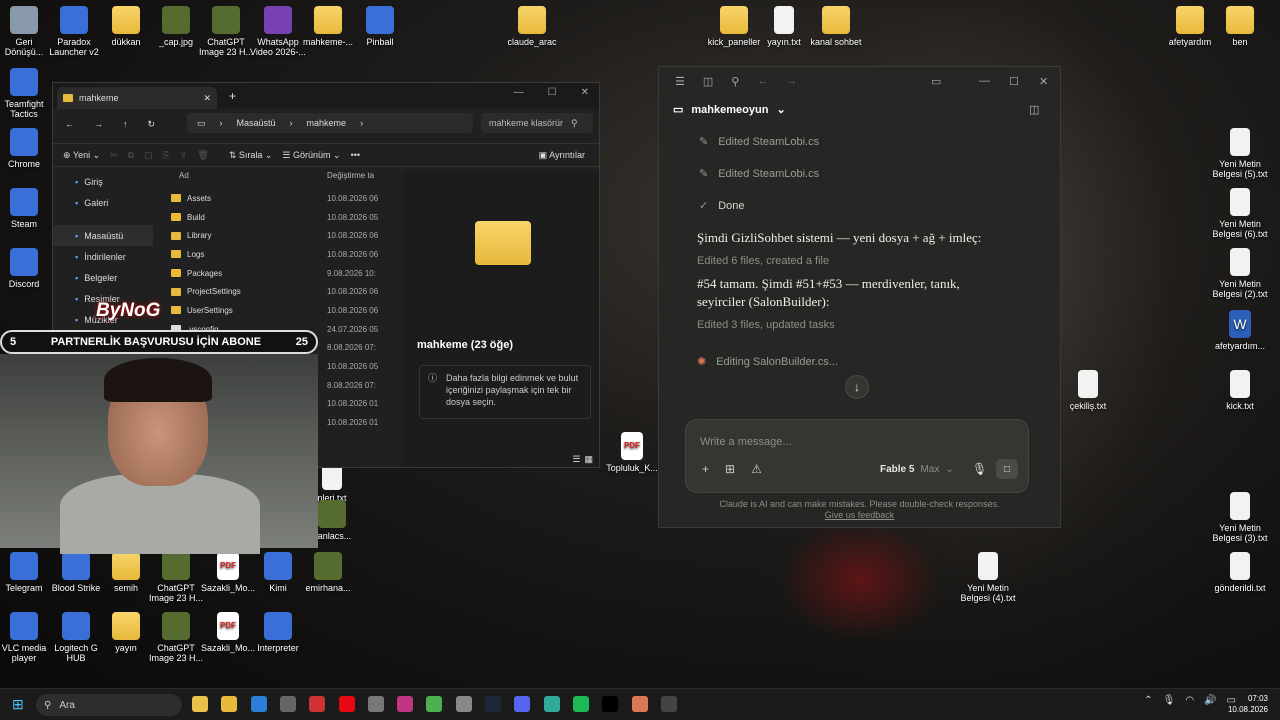 This screenshot has width=1280, height=720. I want to click on sidebar-item: ▪ Giriş, so click(103, 181).